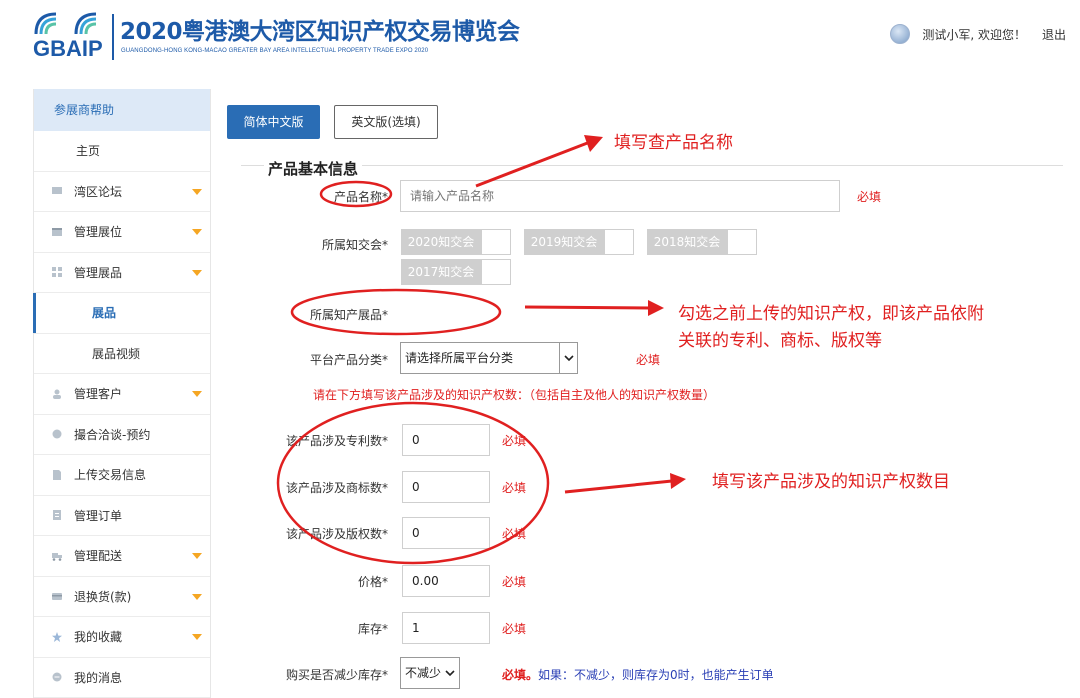 Image resolution: width=1080 pixels, height=698 pixels. I want to click on sidebar-item-label: 展品, so click(104, 313).